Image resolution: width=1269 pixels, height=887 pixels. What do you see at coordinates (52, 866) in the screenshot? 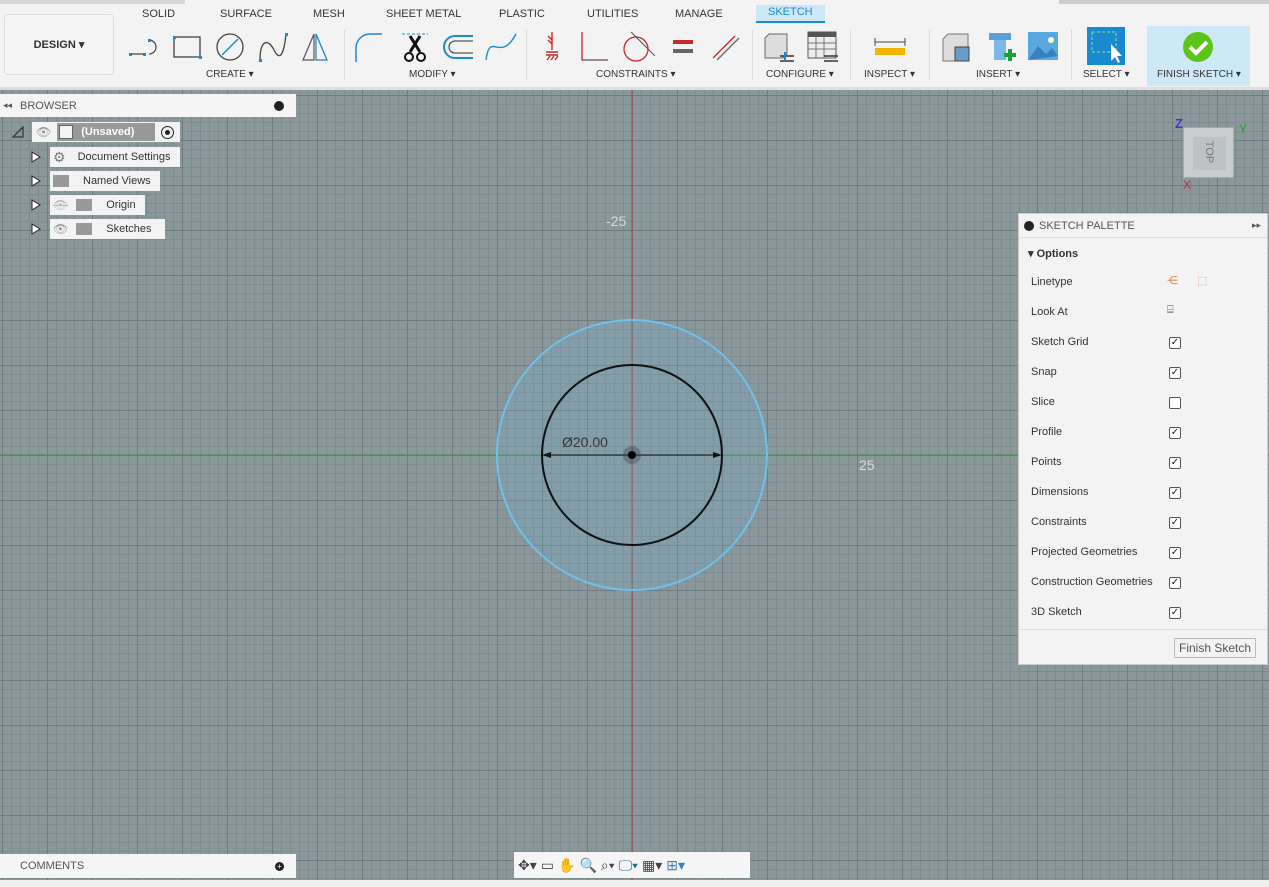
I see `comments-title: COMMENTS` at bounding box center [52, 866].